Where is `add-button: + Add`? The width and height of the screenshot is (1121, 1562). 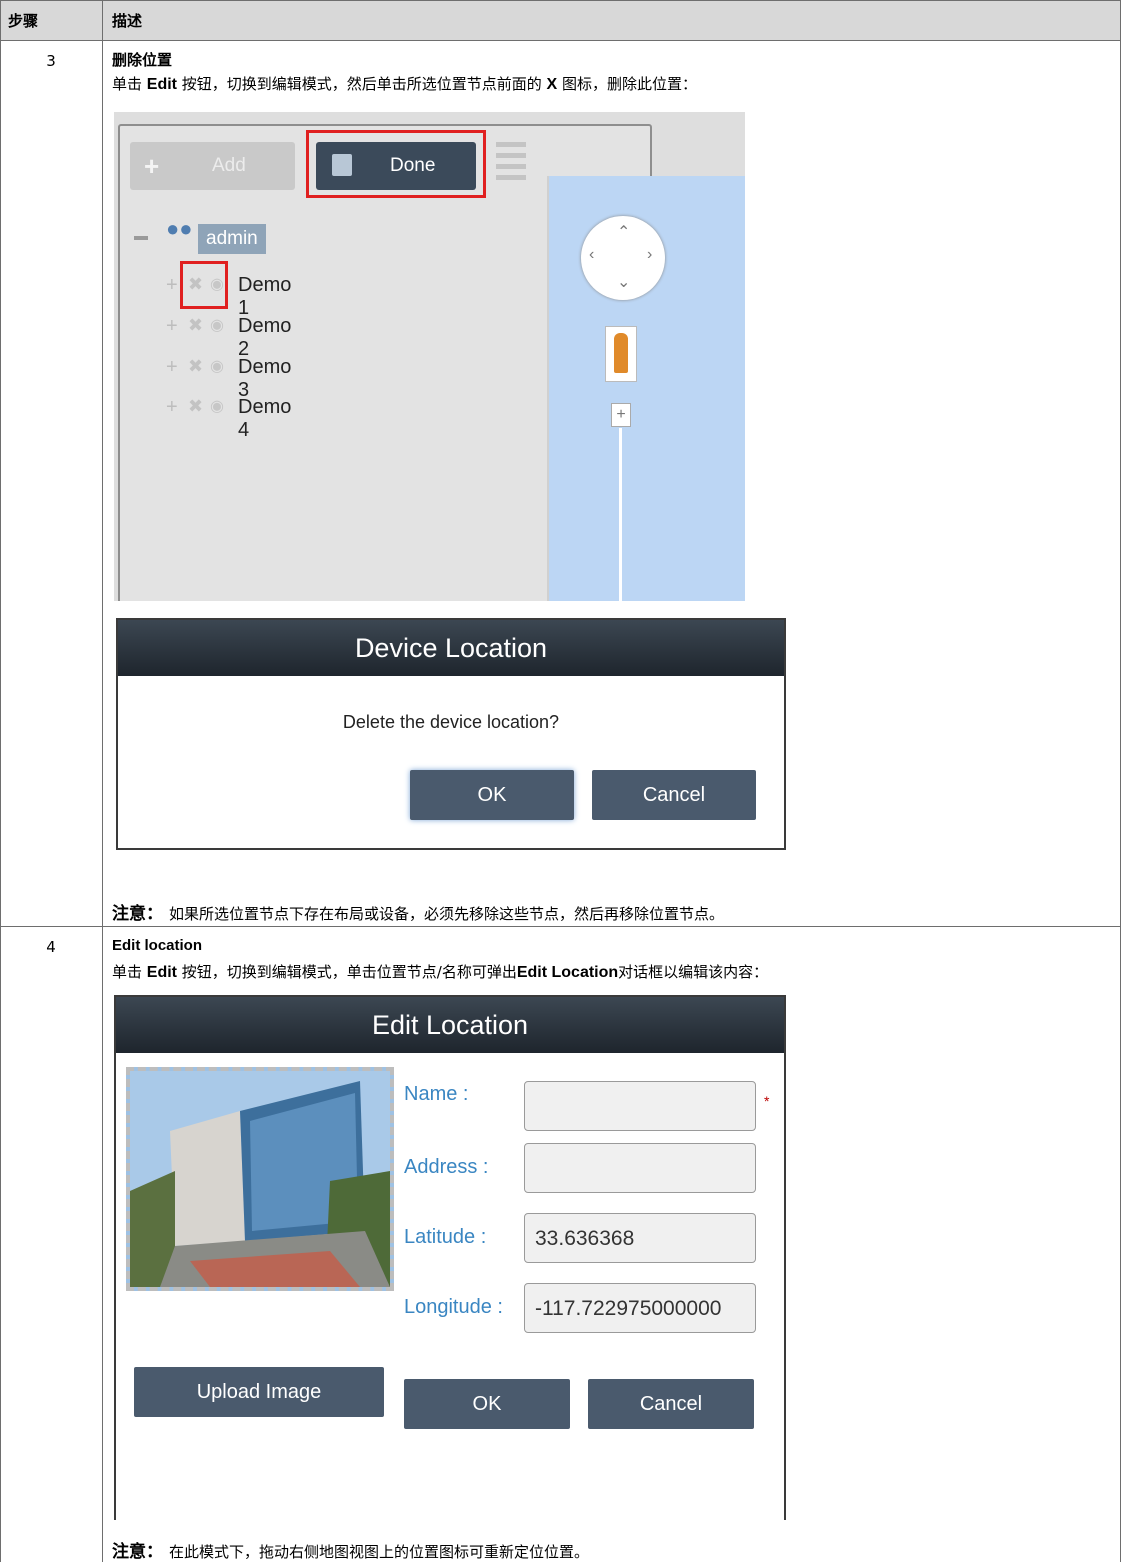
add-button: + Add is located at coordinates (212, 166).